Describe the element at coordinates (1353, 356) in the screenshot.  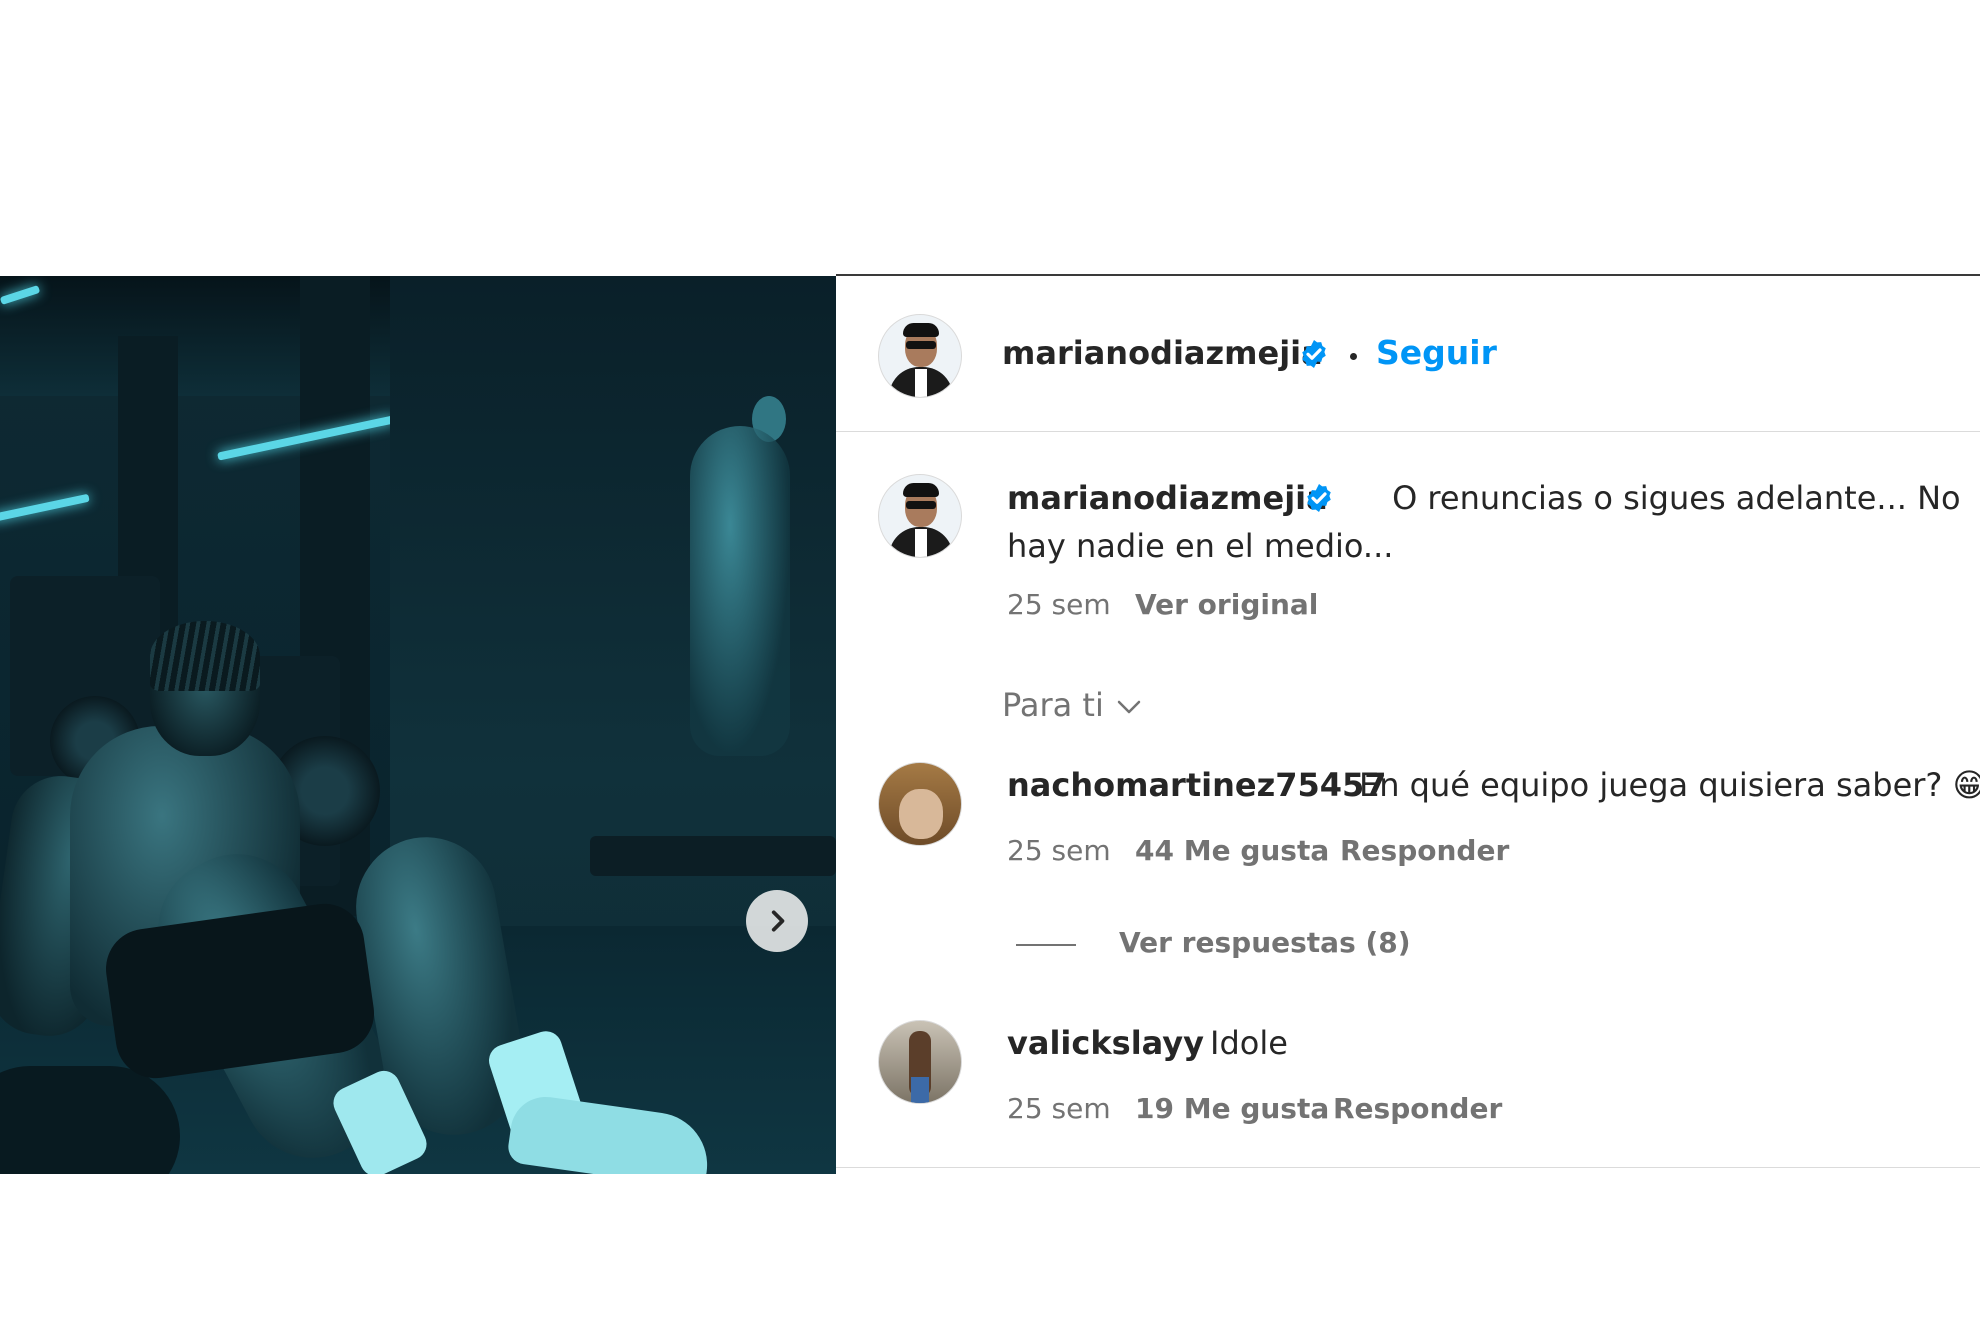
I see `separator-dot` at that location.